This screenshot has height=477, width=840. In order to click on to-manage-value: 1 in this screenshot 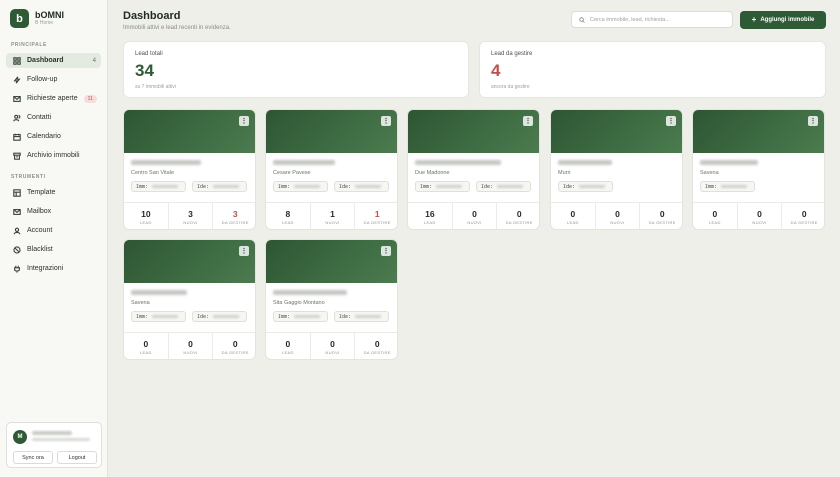, I will do `click(377, 214)`.